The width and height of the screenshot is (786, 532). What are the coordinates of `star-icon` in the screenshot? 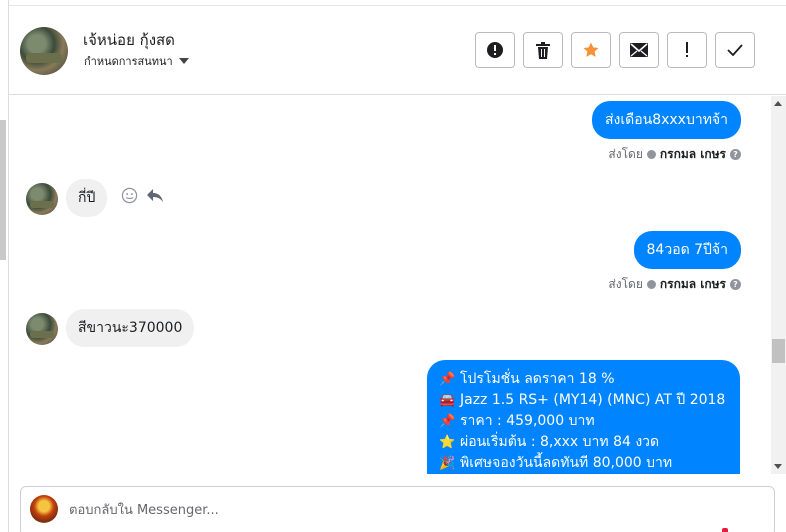 It's located at (591, 49).